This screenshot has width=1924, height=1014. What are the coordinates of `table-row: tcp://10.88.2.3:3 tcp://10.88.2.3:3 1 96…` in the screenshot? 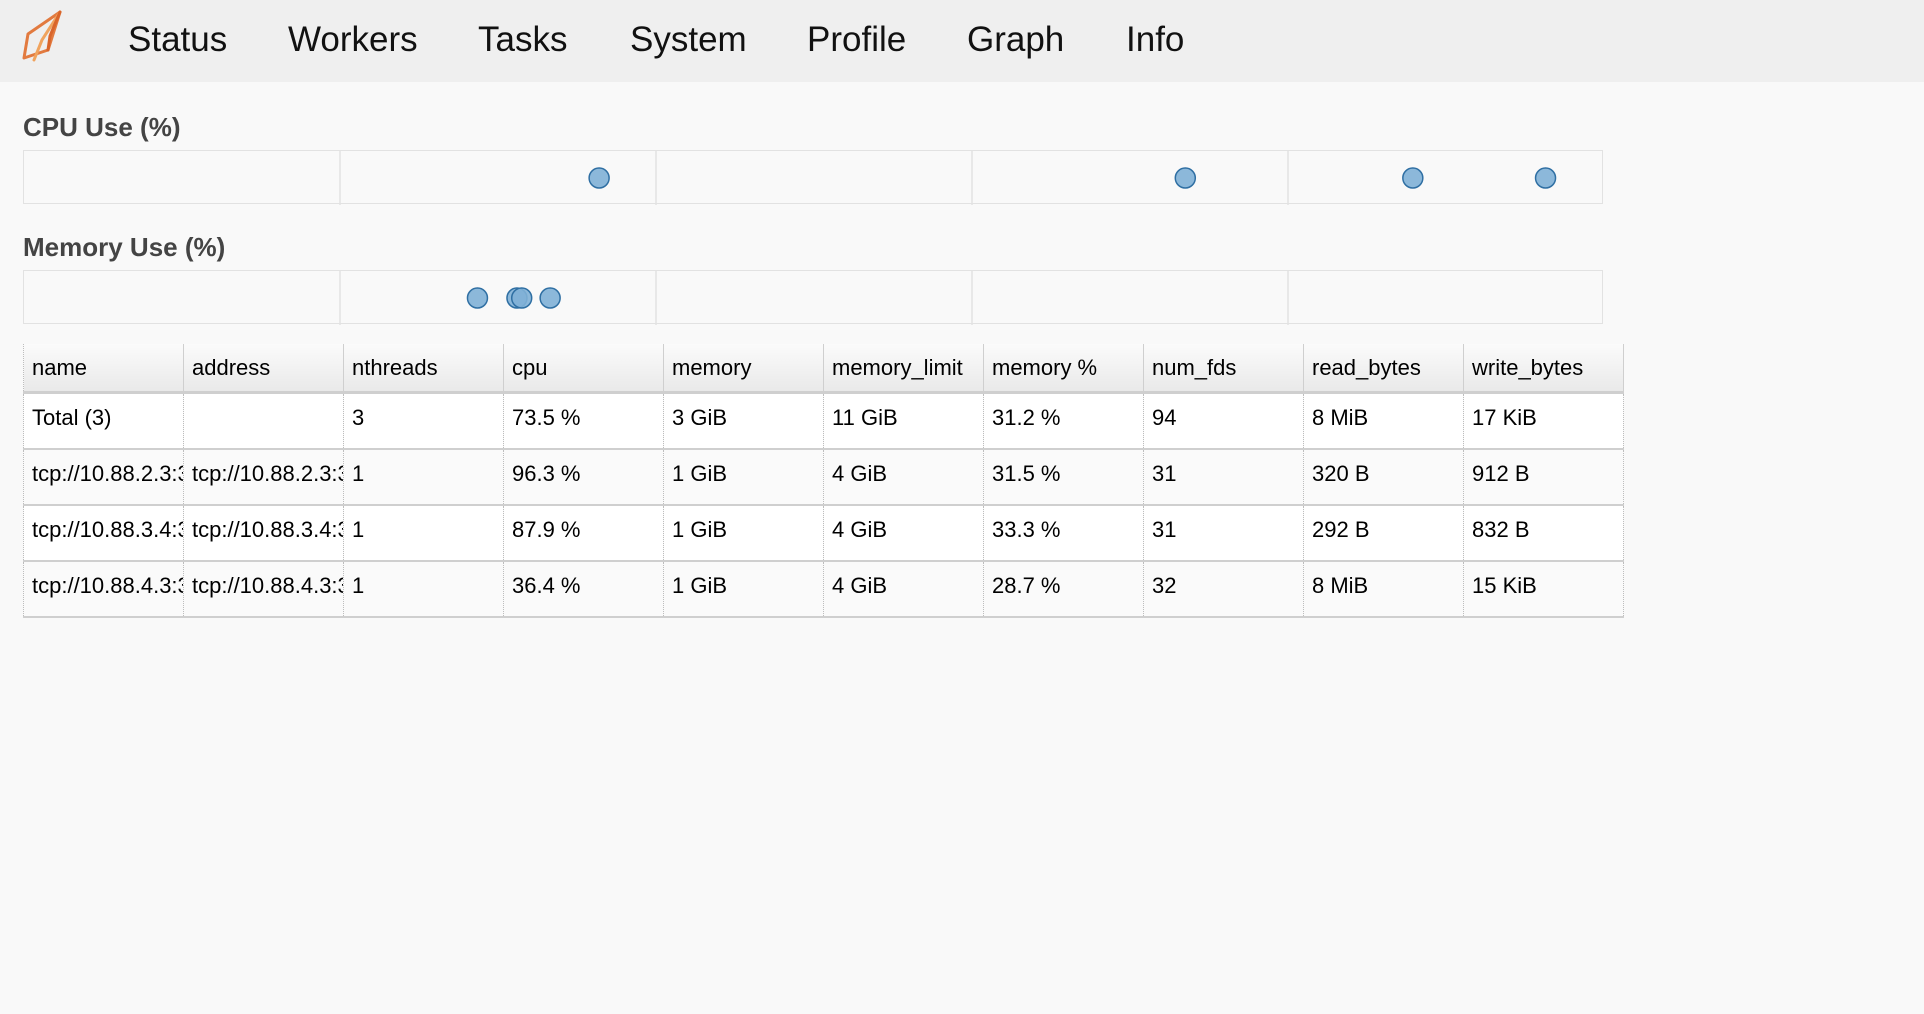 It's located at (823, 477).